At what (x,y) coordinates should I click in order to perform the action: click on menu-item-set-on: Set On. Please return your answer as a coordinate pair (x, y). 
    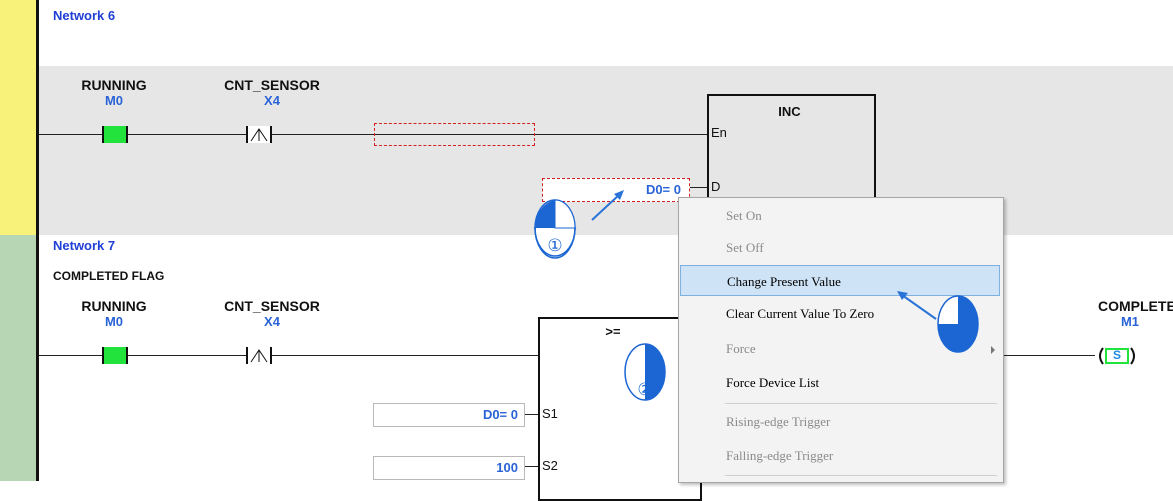
    Looking at the image, I should click on (840, 215).